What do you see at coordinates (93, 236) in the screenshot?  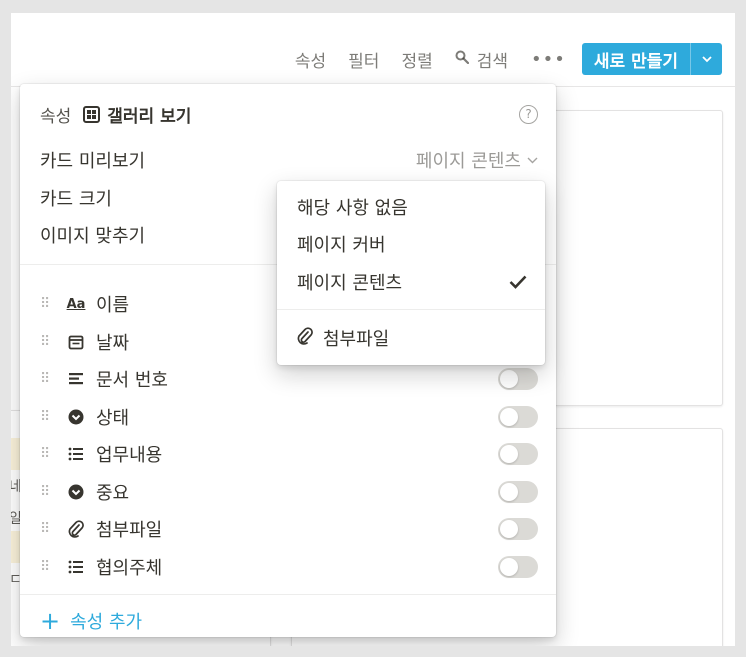 I see `option-label: 이미지 맞추기` at bounding box center [93, 236].